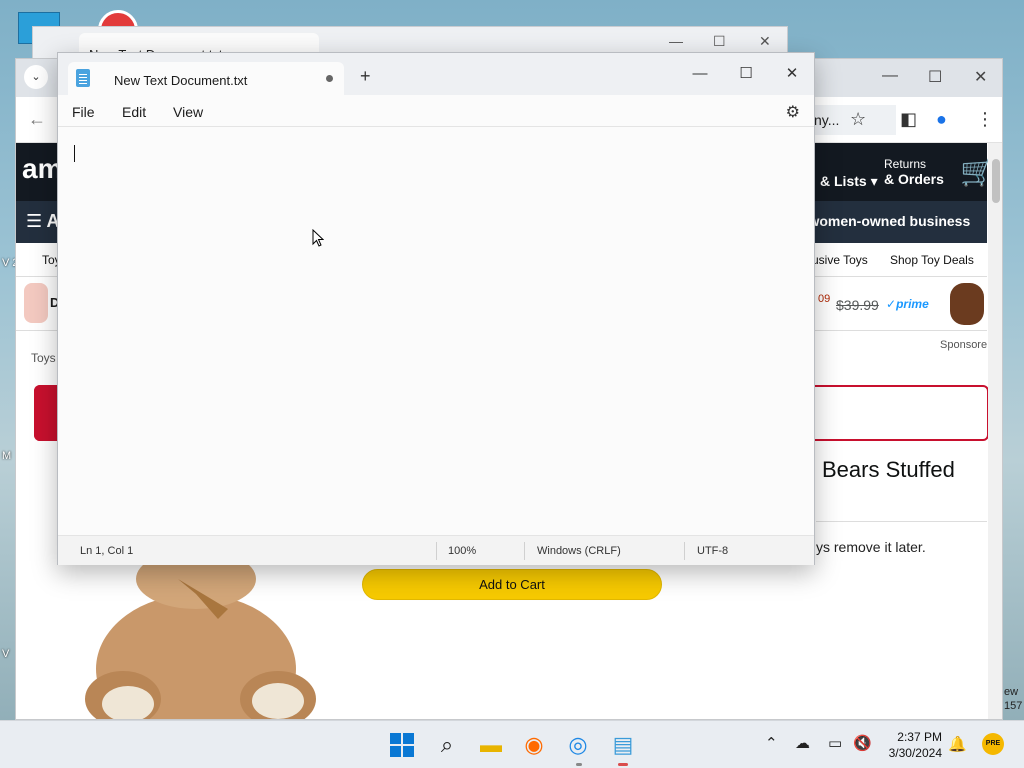  Describe the element at coordinates (995, 431) in the screenshot. I see `browser-scrollbar` at that location.